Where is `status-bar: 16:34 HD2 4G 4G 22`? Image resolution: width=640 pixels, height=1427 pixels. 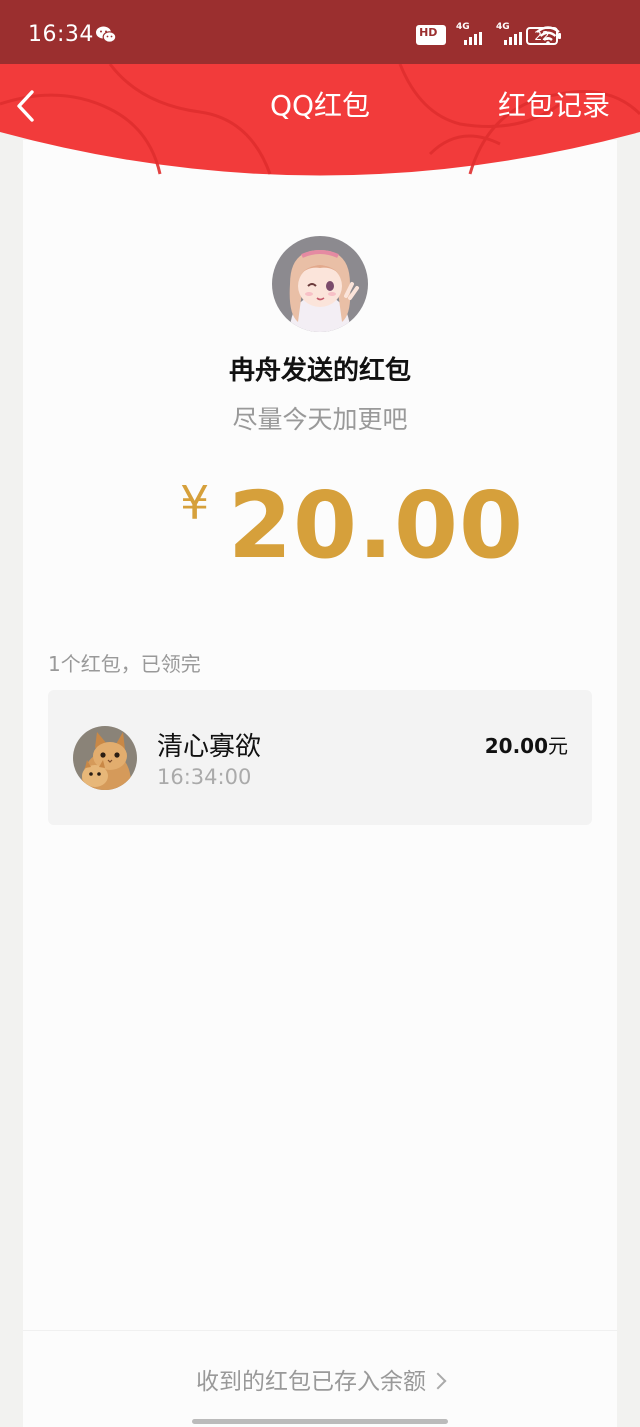 status-bar: 16:34 HD2 4G 4G 22 is located at coordinates (320, 33).